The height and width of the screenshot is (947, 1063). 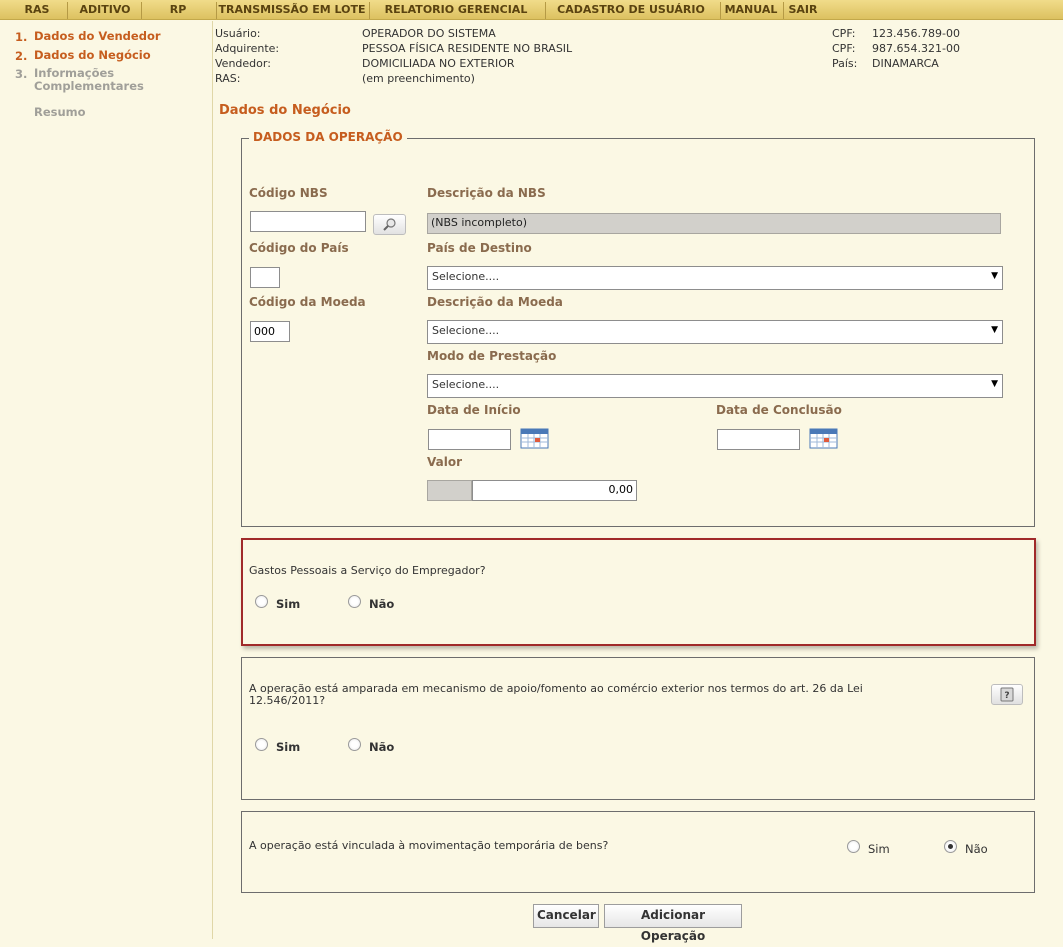 What do you see at coordinates (479, 248) in the screenshot?
I see `pais-destino-label: País de Destino` at bounding box center [479, 248].